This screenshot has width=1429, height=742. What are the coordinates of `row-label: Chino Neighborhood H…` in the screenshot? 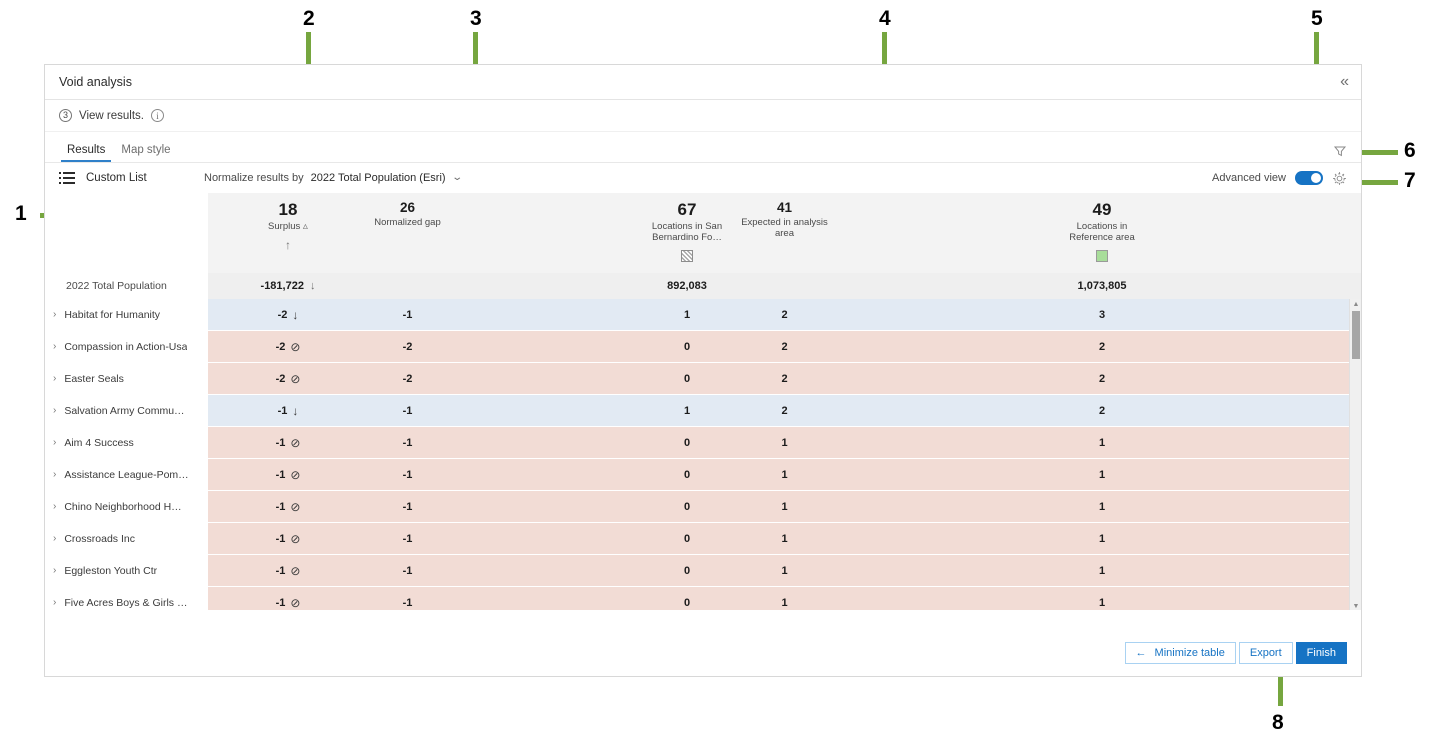 It's located at (123, 506).